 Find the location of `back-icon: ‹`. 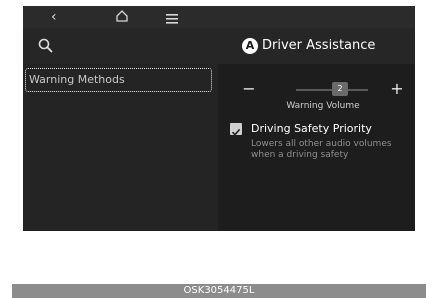

back-icon: ‹ is located at coordinates (54, 17).